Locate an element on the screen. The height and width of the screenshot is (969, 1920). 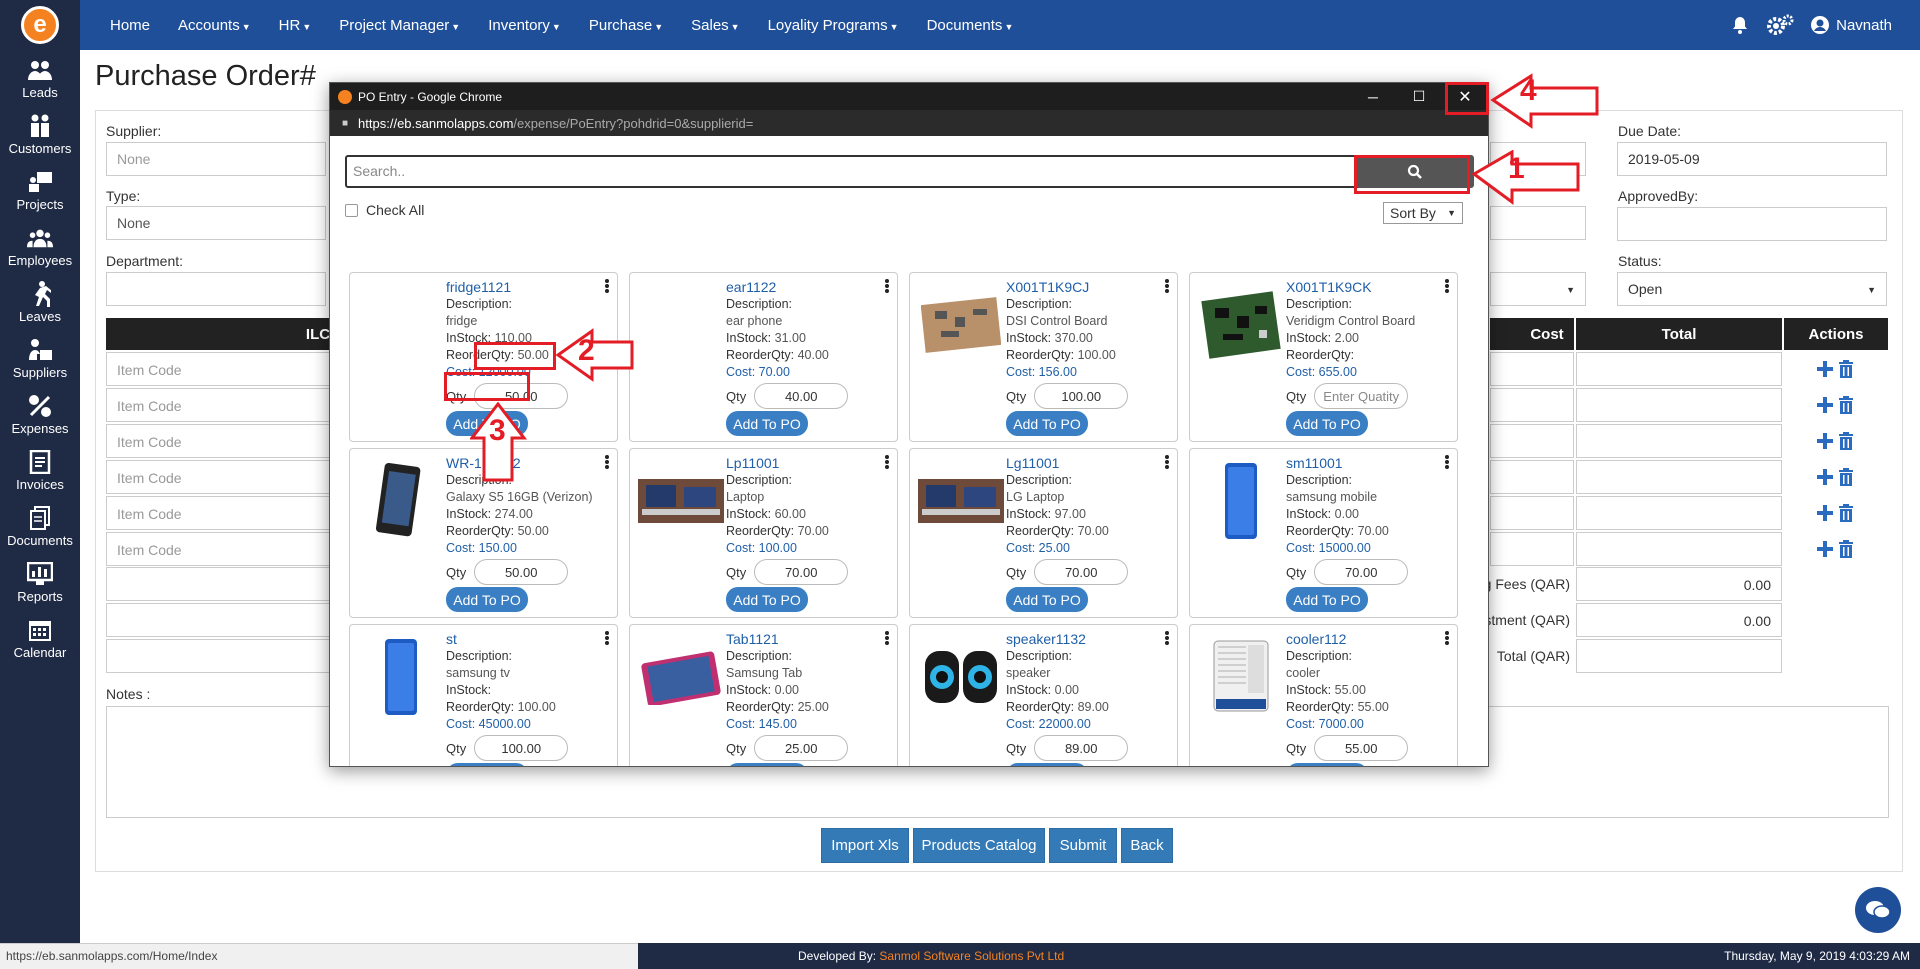
department-select is located at coordinates (216, 289).